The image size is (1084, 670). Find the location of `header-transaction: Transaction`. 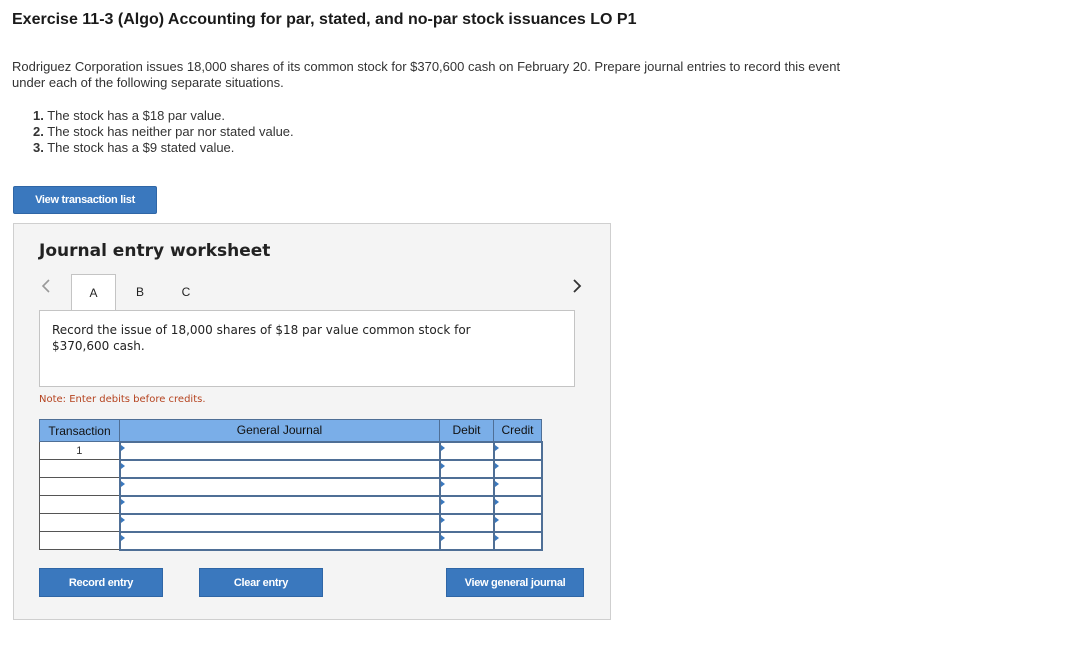

header-transaction: Transaction is located at coordinates (79, 430).